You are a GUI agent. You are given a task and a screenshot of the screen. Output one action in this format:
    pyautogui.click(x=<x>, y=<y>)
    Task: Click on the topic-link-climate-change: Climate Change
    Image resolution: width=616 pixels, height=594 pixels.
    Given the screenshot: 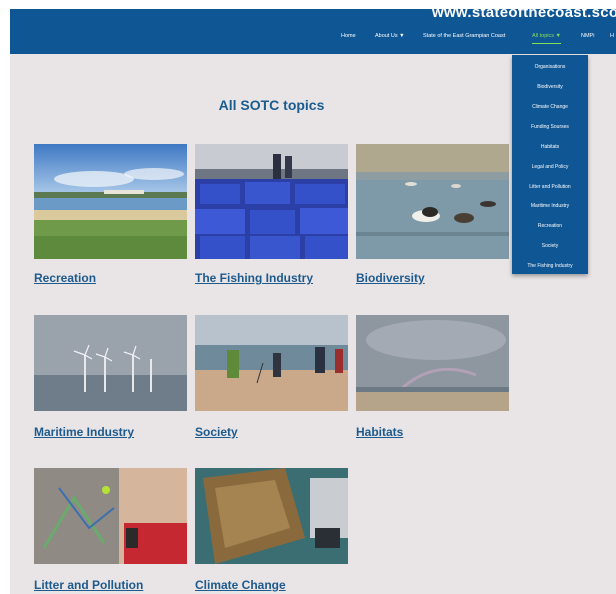 What is the action you would take?
    pyautogui.click(x=240, y=585)
    